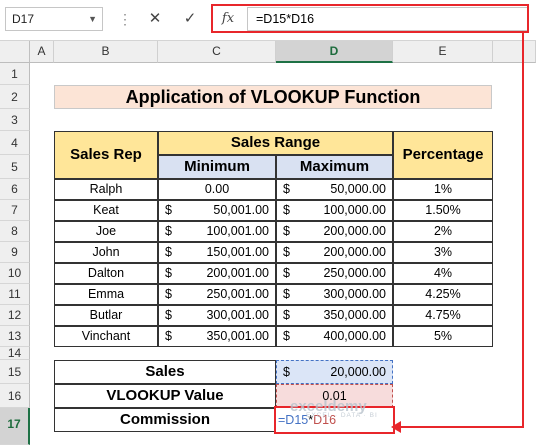  Describe the element at coordinates (190, 19) in the screenshot. I see `enter-icon: ✓` at that location.